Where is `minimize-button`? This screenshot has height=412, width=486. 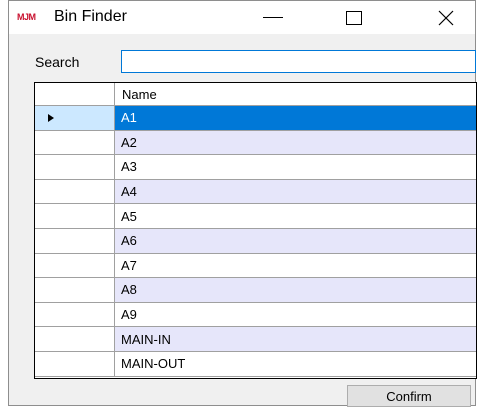
minimize-button is located at coordinates (273, 17).